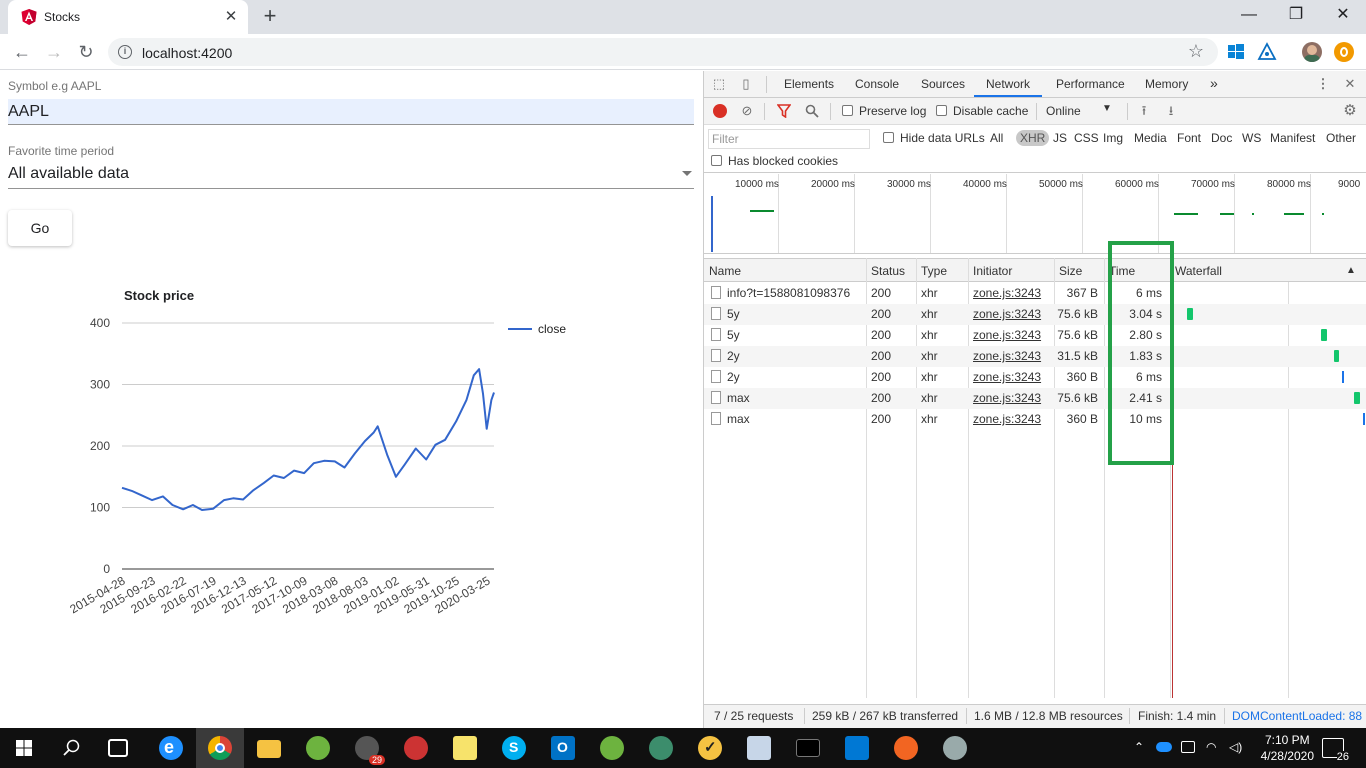 This screenshot has width=1366, height=768. I want to click on type-manifest: Manifest, so click(1292, 138).